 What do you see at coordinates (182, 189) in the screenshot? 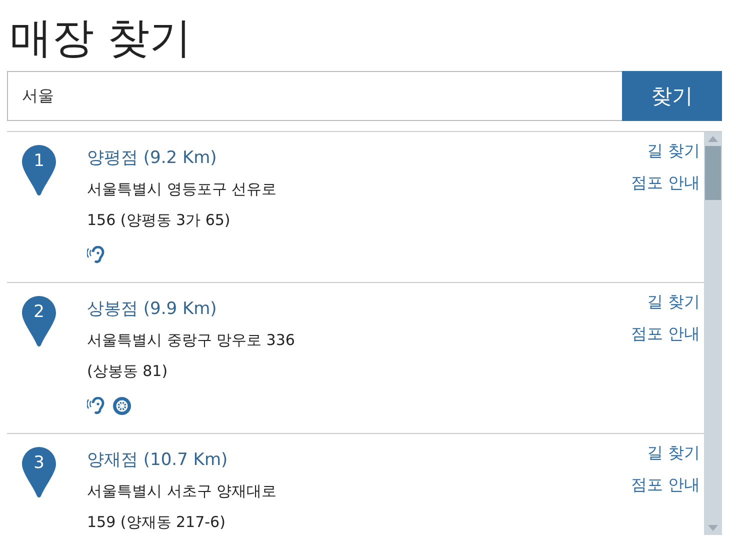
I see `store-address: 서울특별시 영등포구 선유로` at bounding box center [182, 189].